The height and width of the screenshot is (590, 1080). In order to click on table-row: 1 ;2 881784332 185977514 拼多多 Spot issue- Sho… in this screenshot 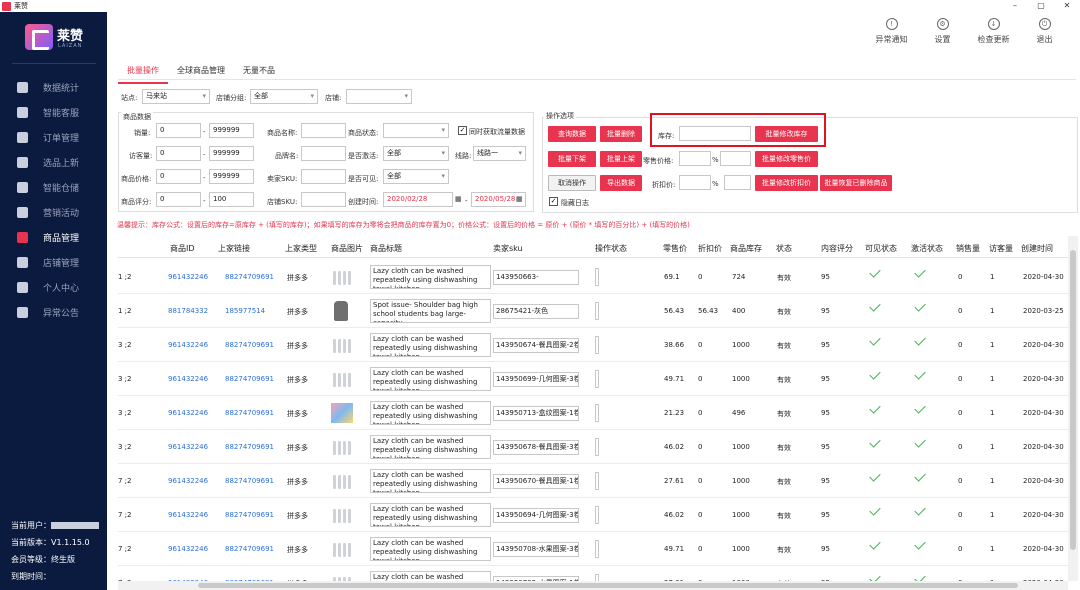, I will do `click(593, 311)`.